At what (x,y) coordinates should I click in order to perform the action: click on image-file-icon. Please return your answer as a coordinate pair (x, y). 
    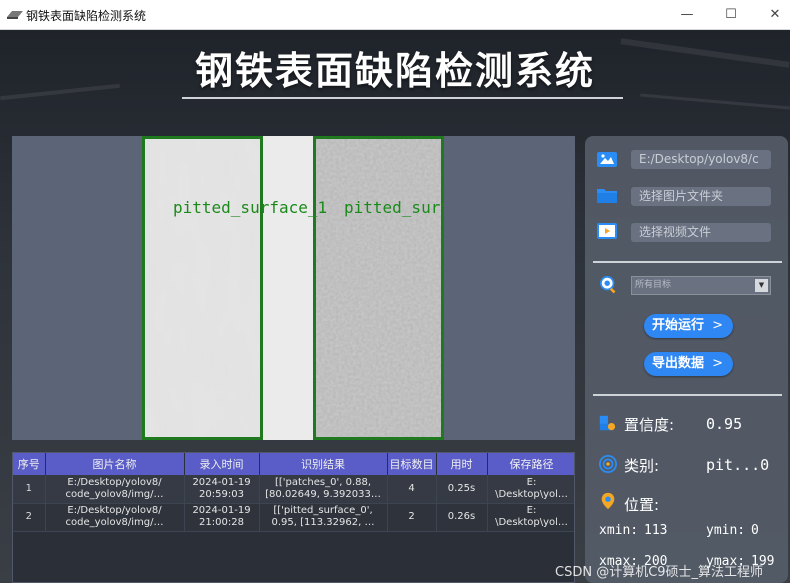
    Looking at the image, I should click on (607, 159).